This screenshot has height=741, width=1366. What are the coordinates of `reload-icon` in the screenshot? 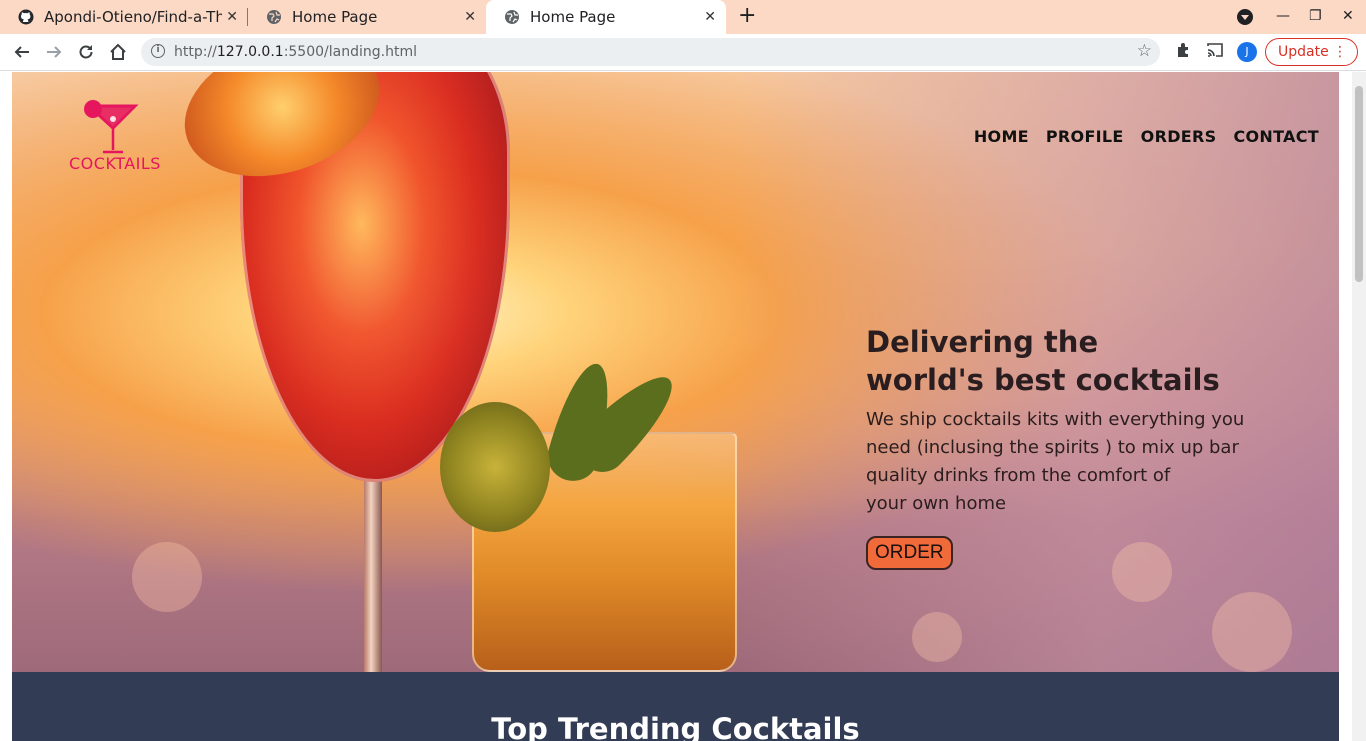 It's located at (86, 52).